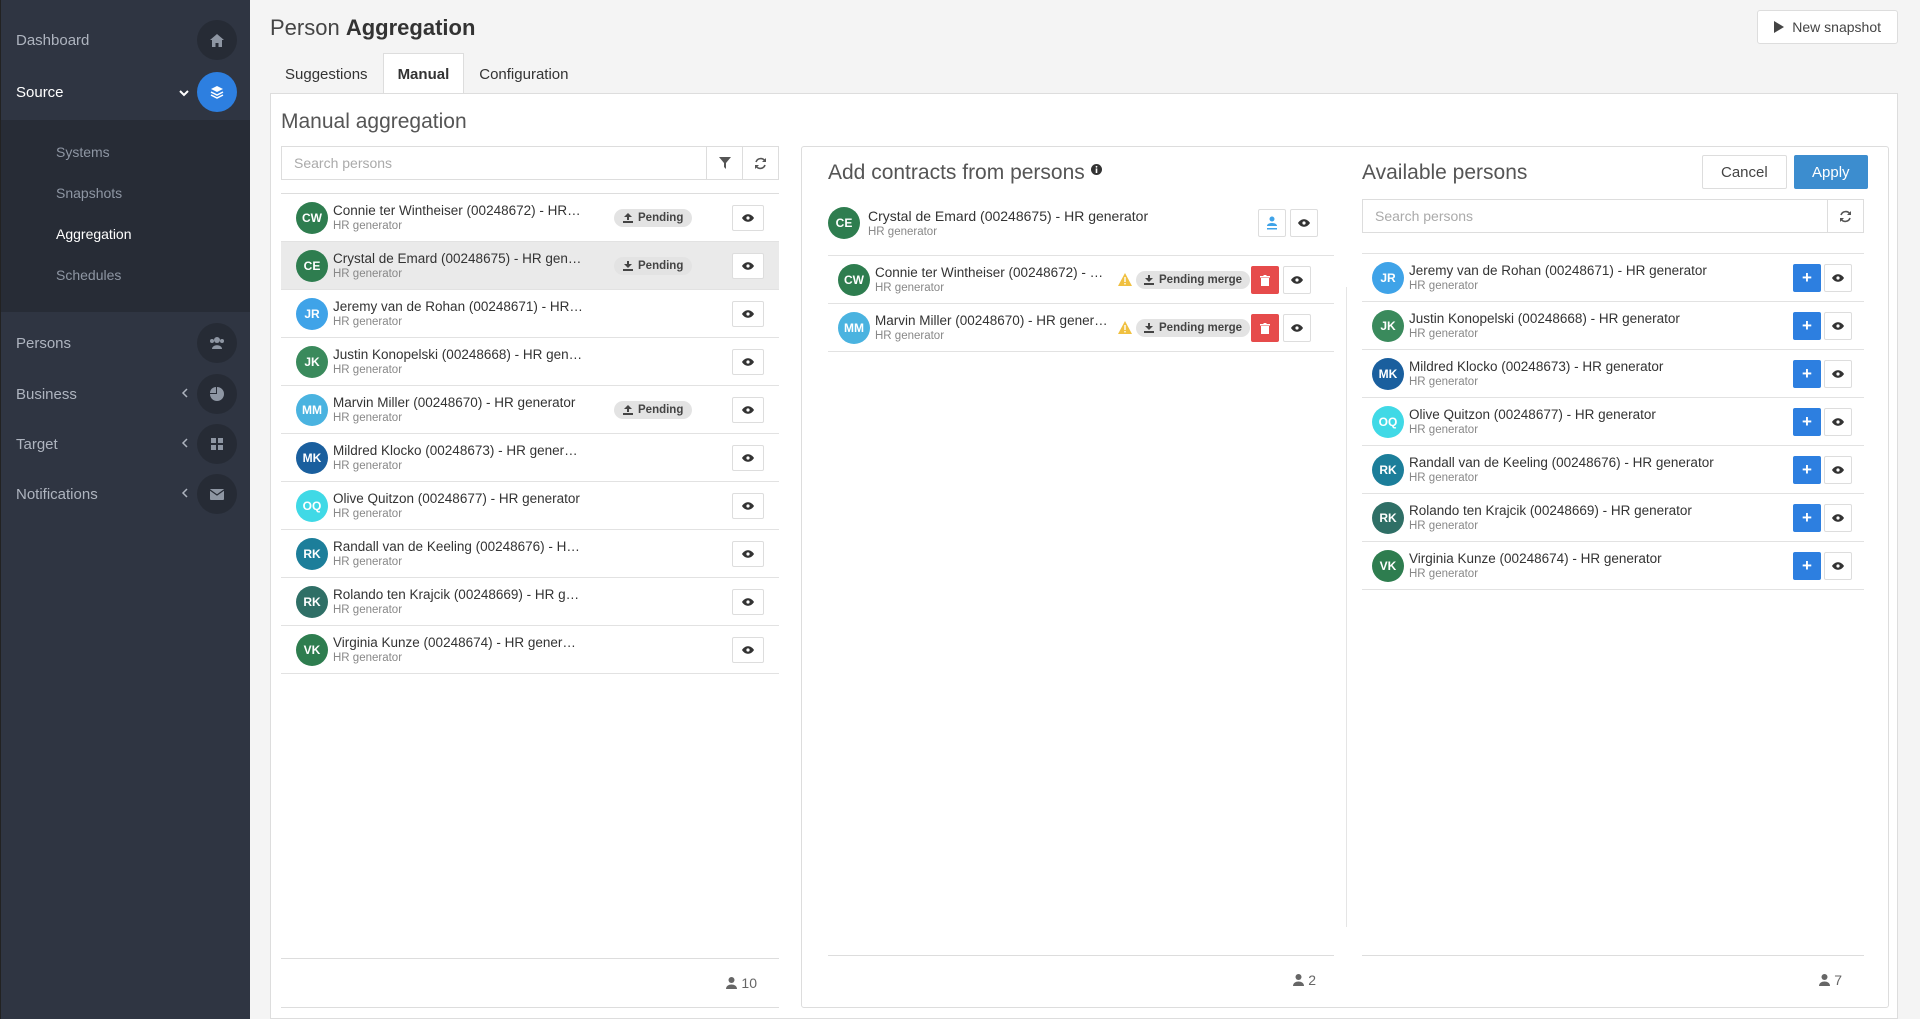 This screenshot has width=1920, height=1019. I want to click on persons-count-value: 10, so click(749, 983).